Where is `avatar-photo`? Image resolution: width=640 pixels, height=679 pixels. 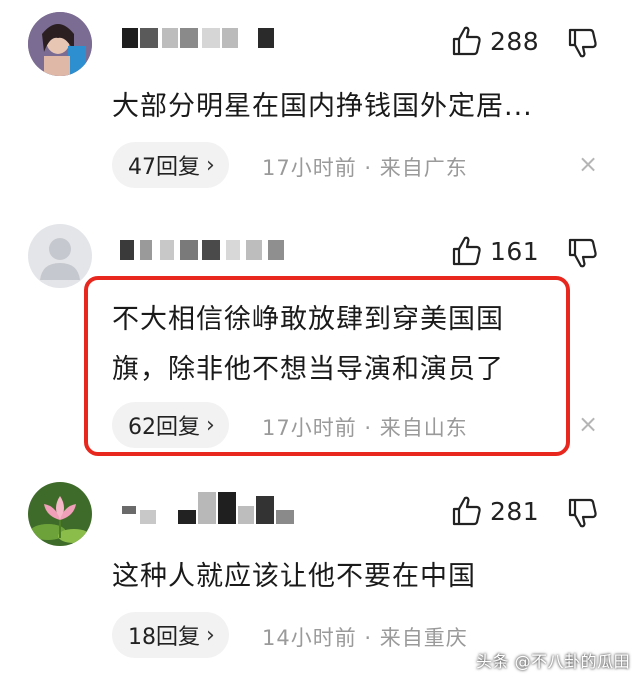
avatar-photo is located at coordinates (60, 44).